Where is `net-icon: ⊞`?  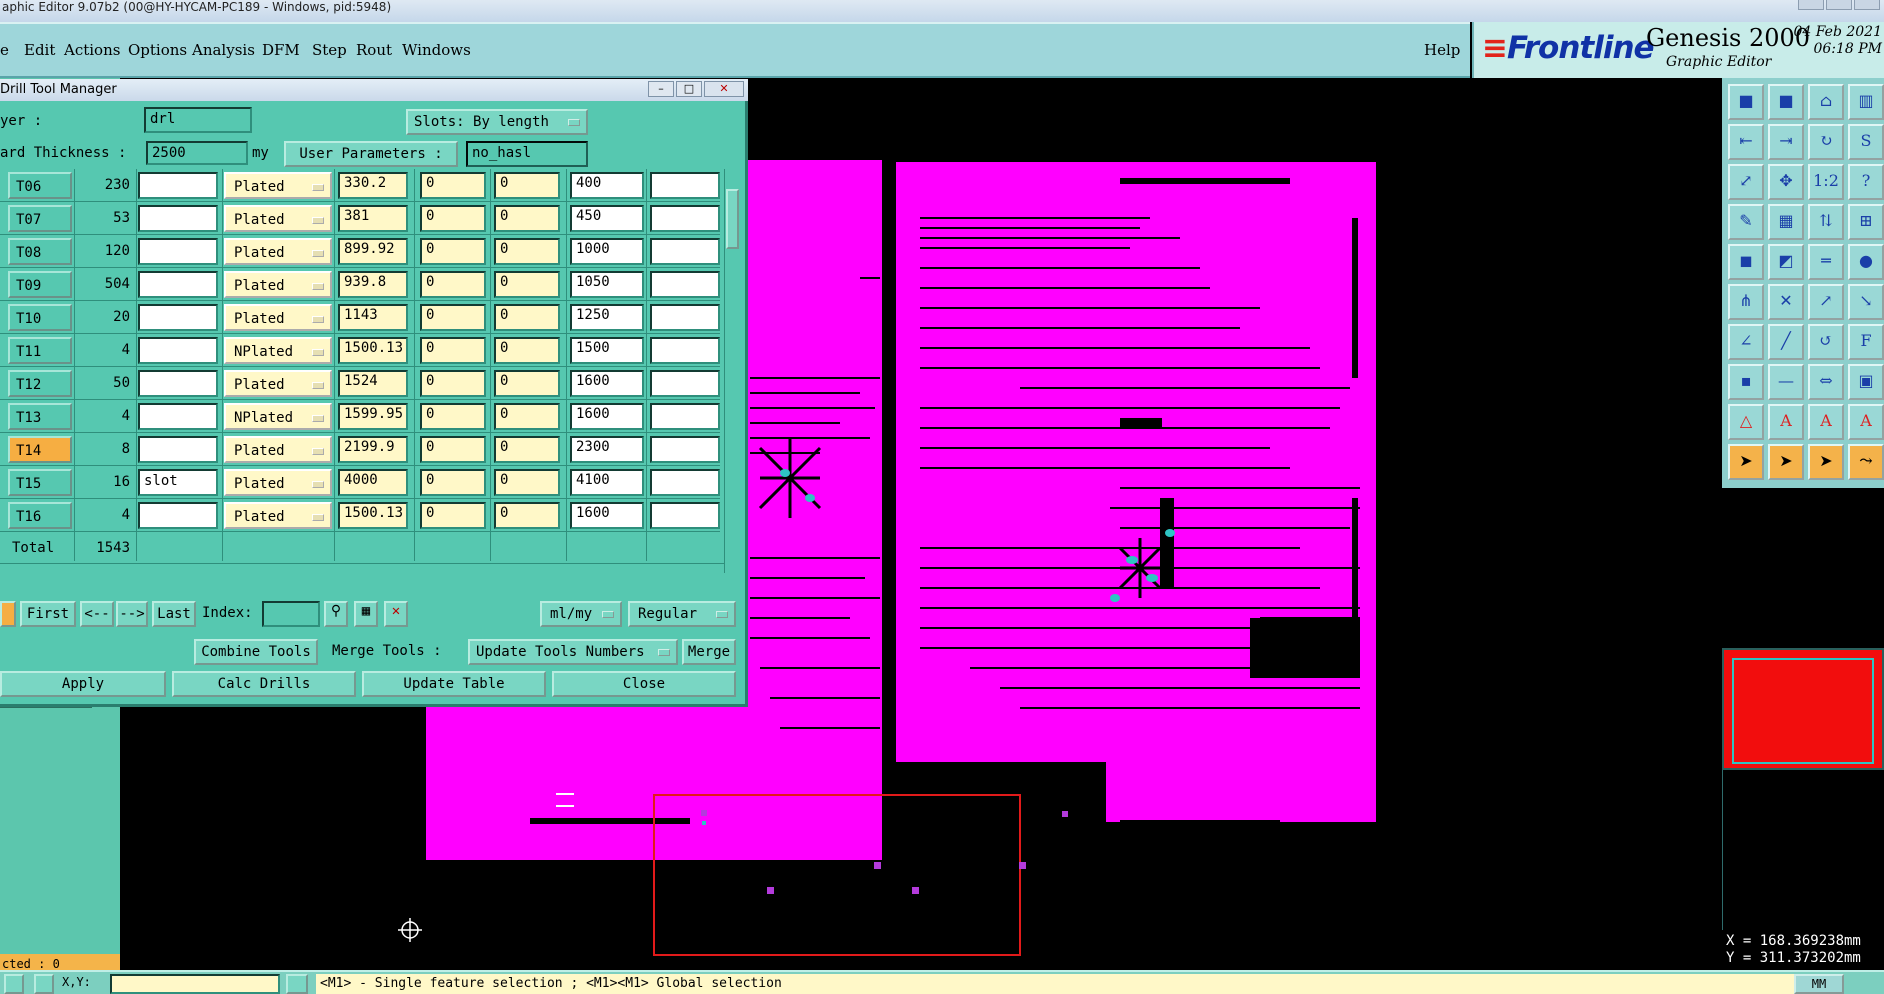 net-icon: ⊞ is located at coordinates (1866, 222).